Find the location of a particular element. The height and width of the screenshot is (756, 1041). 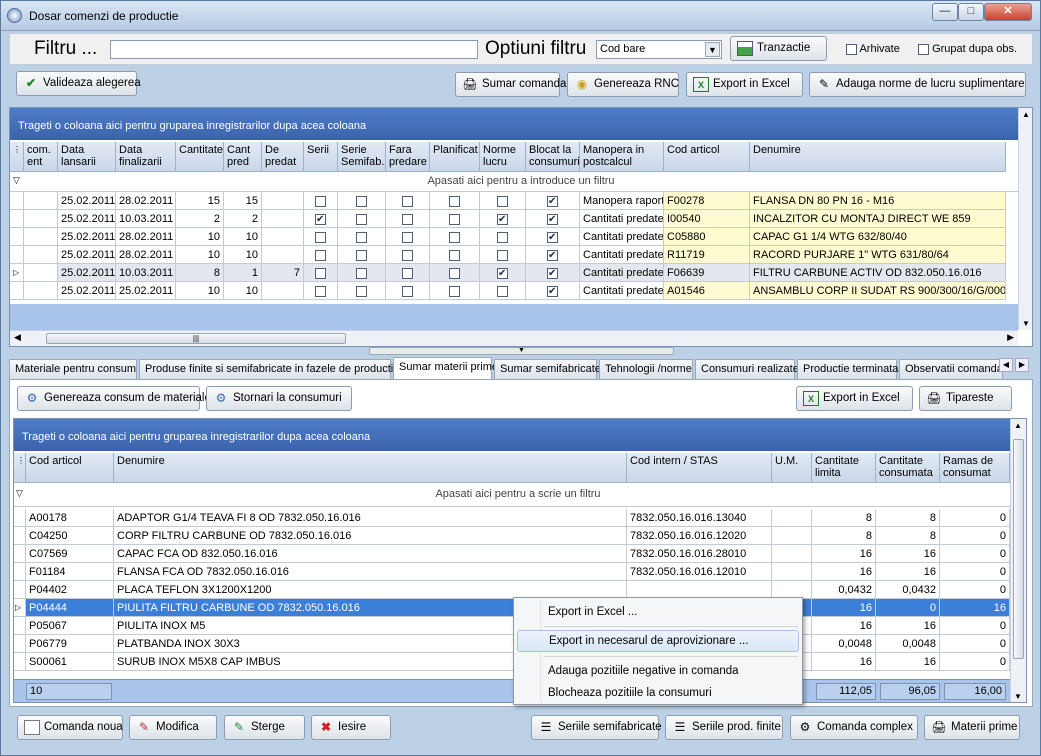

iesire-button: ✖ Iesire is located at coordinates (351, 727).